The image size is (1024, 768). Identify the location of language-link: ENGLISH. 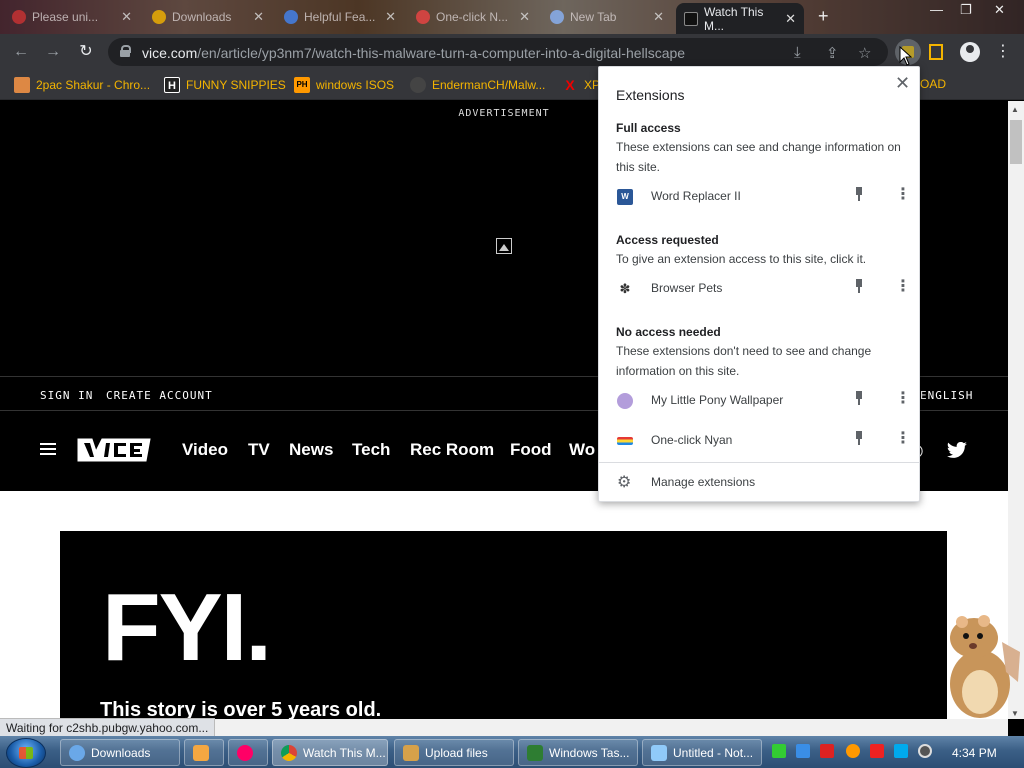
(946, 395).